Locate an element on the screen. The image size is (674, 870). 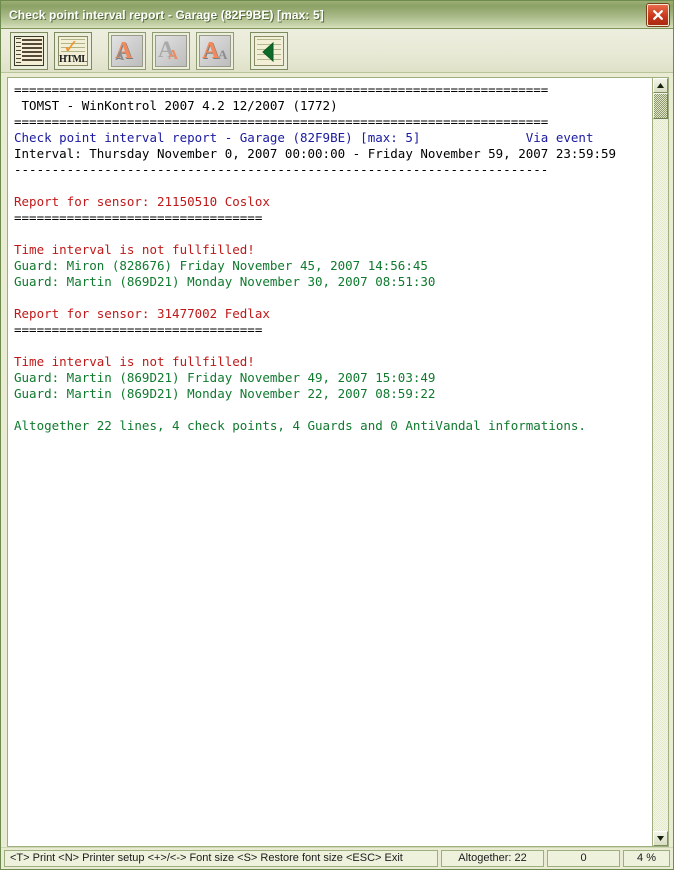
status-counter: 0 is located at coordinates (583, 858).